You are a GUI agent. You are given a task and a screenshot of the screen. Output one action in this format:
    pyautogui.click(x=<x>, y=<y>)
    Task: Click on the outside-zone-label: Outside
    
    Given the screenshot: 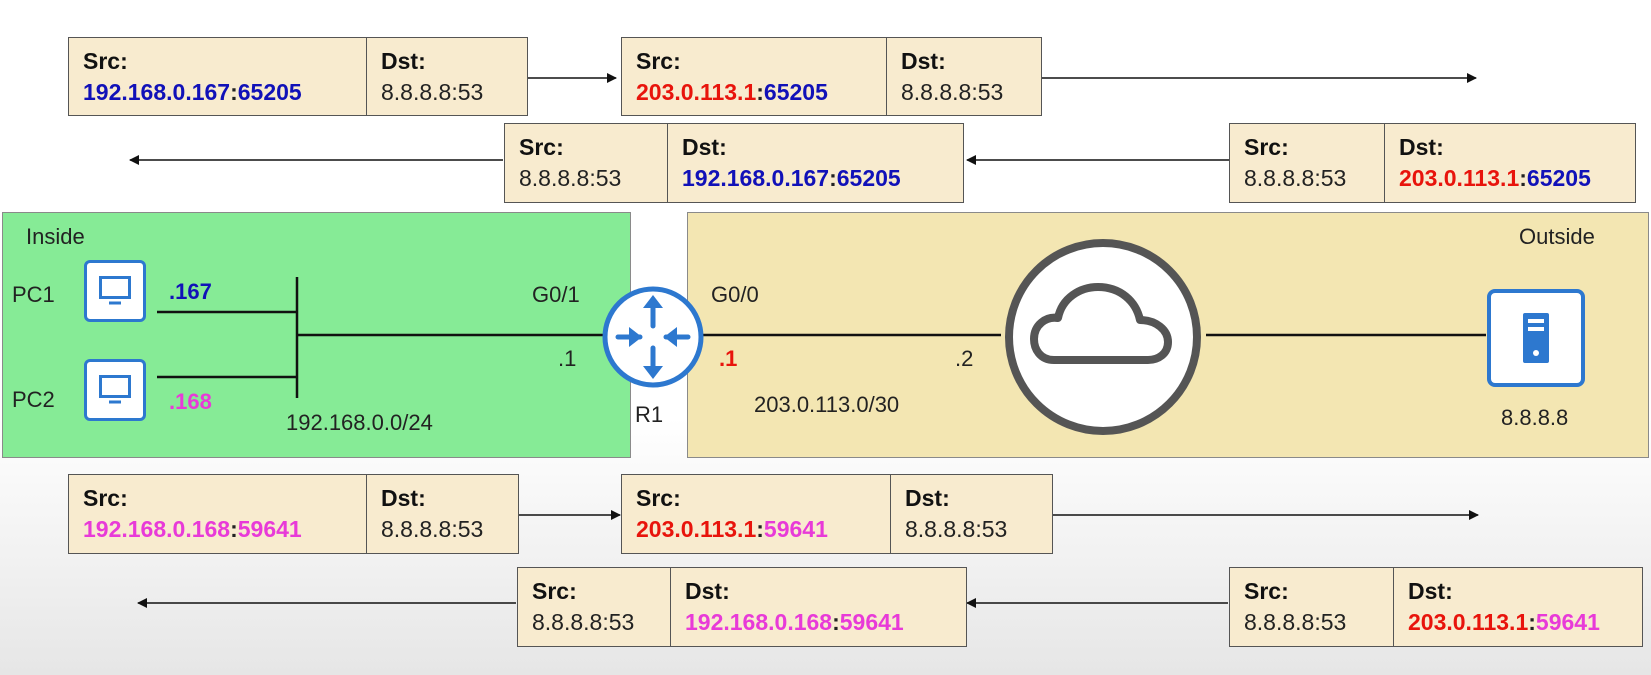 What is the action you would take?
    pyautogui.click(x=1557, y=236)
    